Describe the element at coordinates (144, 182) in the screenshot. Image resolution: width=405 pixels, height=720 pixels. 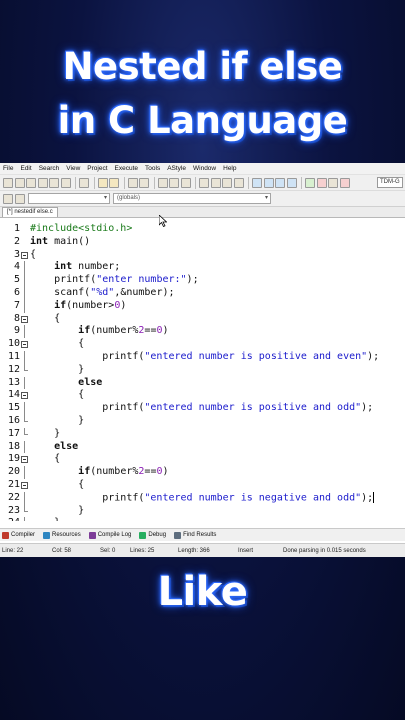
I see `replace-icon` at that location.